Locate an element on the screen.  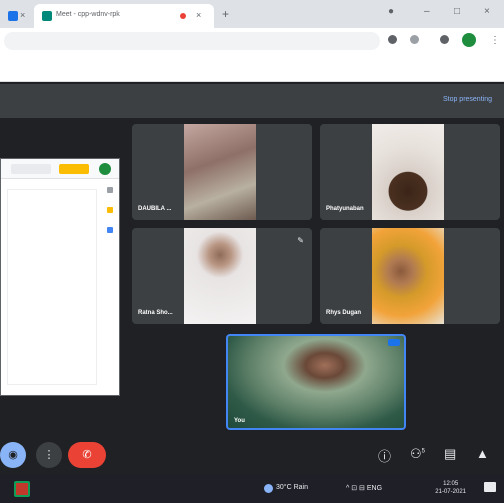
weather-text: 30°C Rain is located at coordinates (292, 487).